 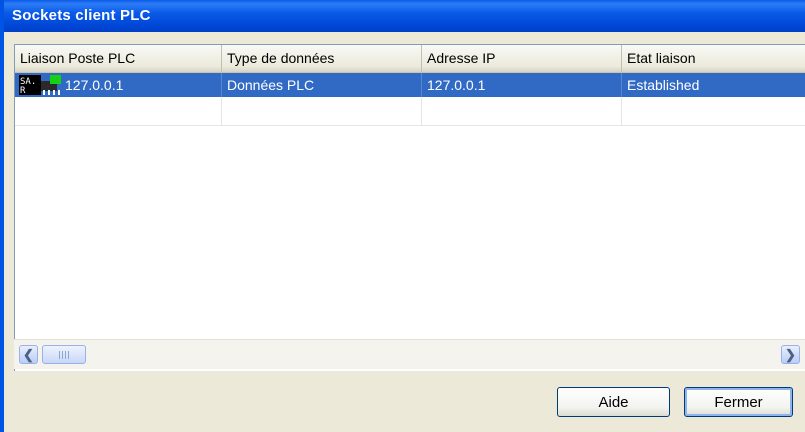 What do you see at coordinates (23, 90) in the screenshot?
I see `svg-text: R` at bounding box center [23, 90].